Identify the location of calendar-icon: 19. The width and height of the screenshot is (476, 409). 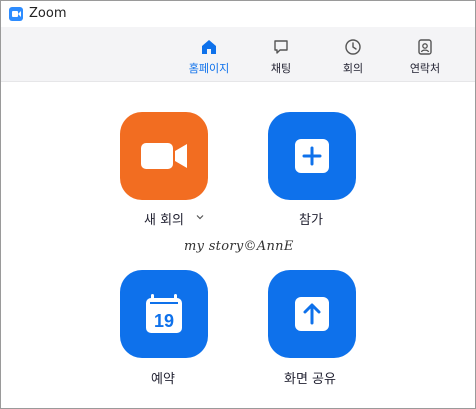
(164, 313).